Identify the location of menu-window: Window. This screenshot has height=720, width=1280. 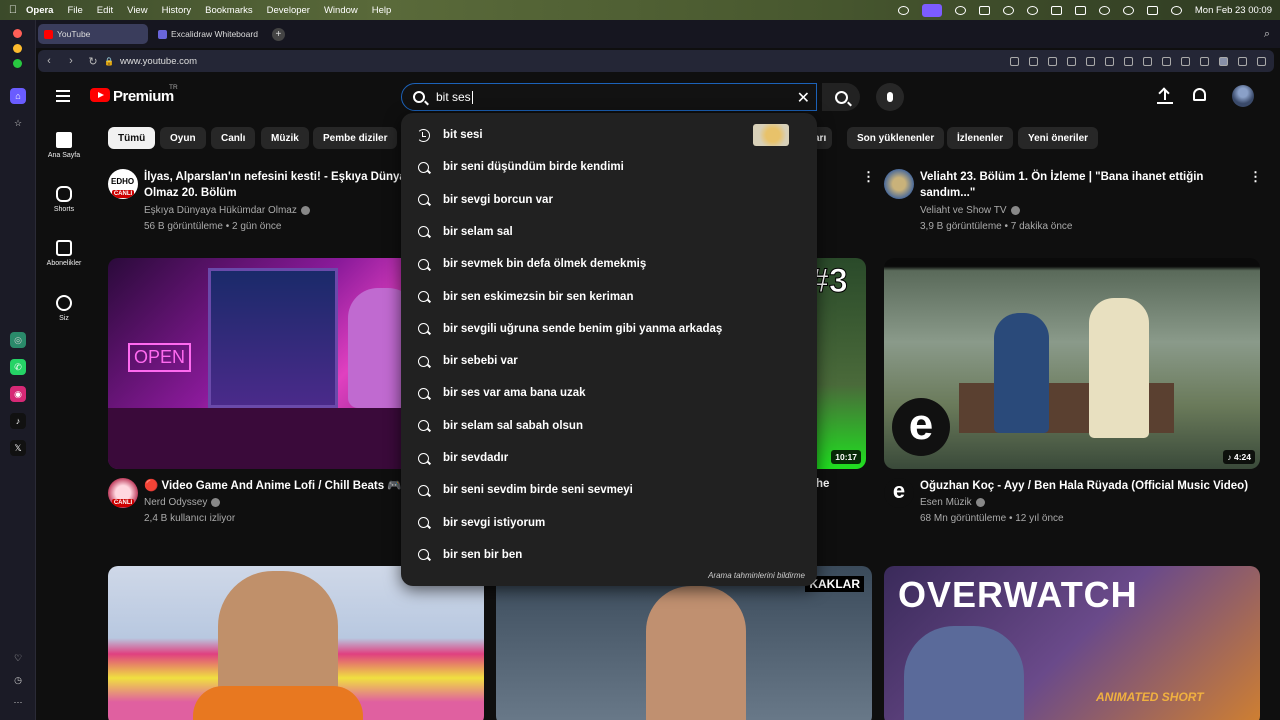
(341, 10).